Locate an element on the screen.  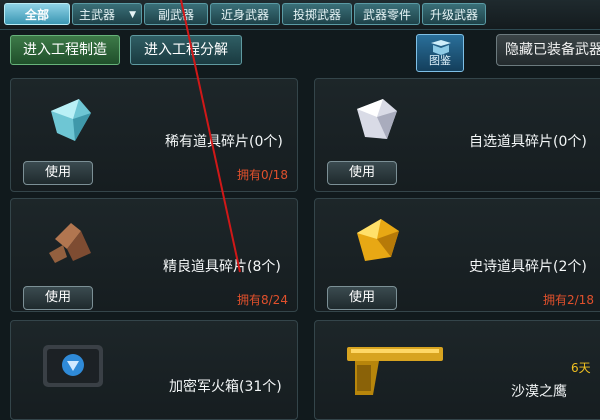
item-name: 精良道具碎片(8个) is located at coordinates (222, 267).